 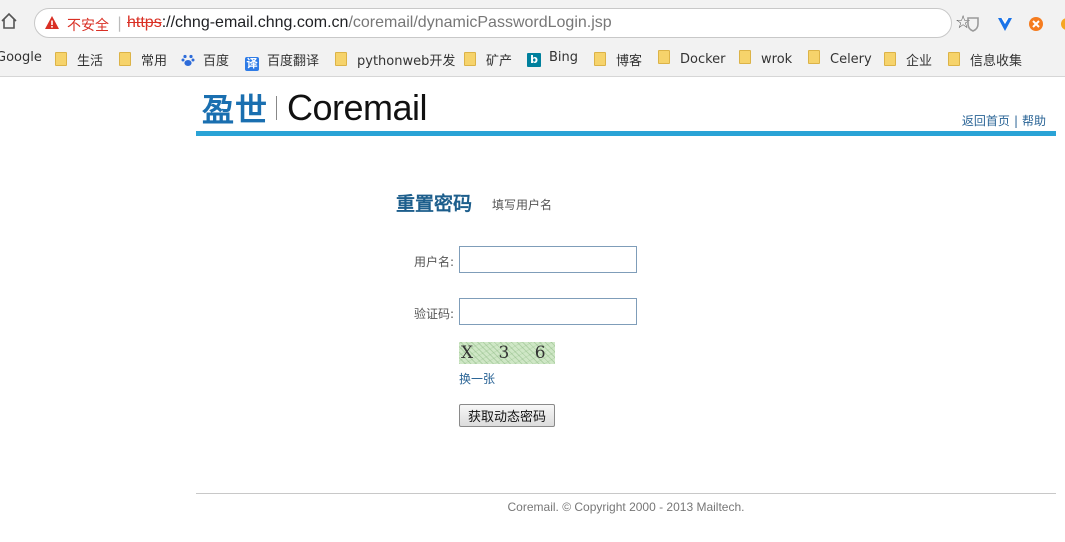 I want to click on url-path: /coremail/dynamicPasswordLogin.jsp, so click(x=480, y=22).